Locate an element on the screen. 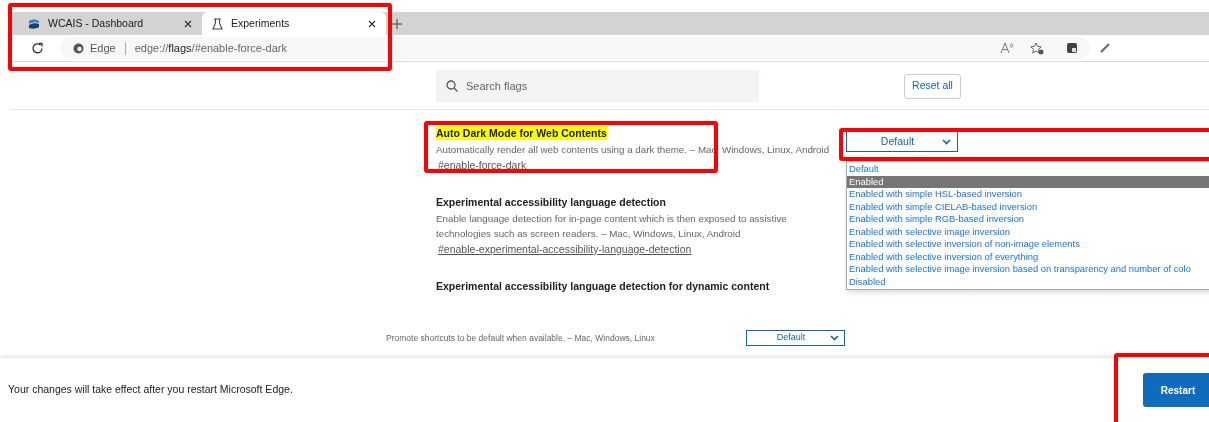  restart-button: Restart is located at coordinates (1176, 390).